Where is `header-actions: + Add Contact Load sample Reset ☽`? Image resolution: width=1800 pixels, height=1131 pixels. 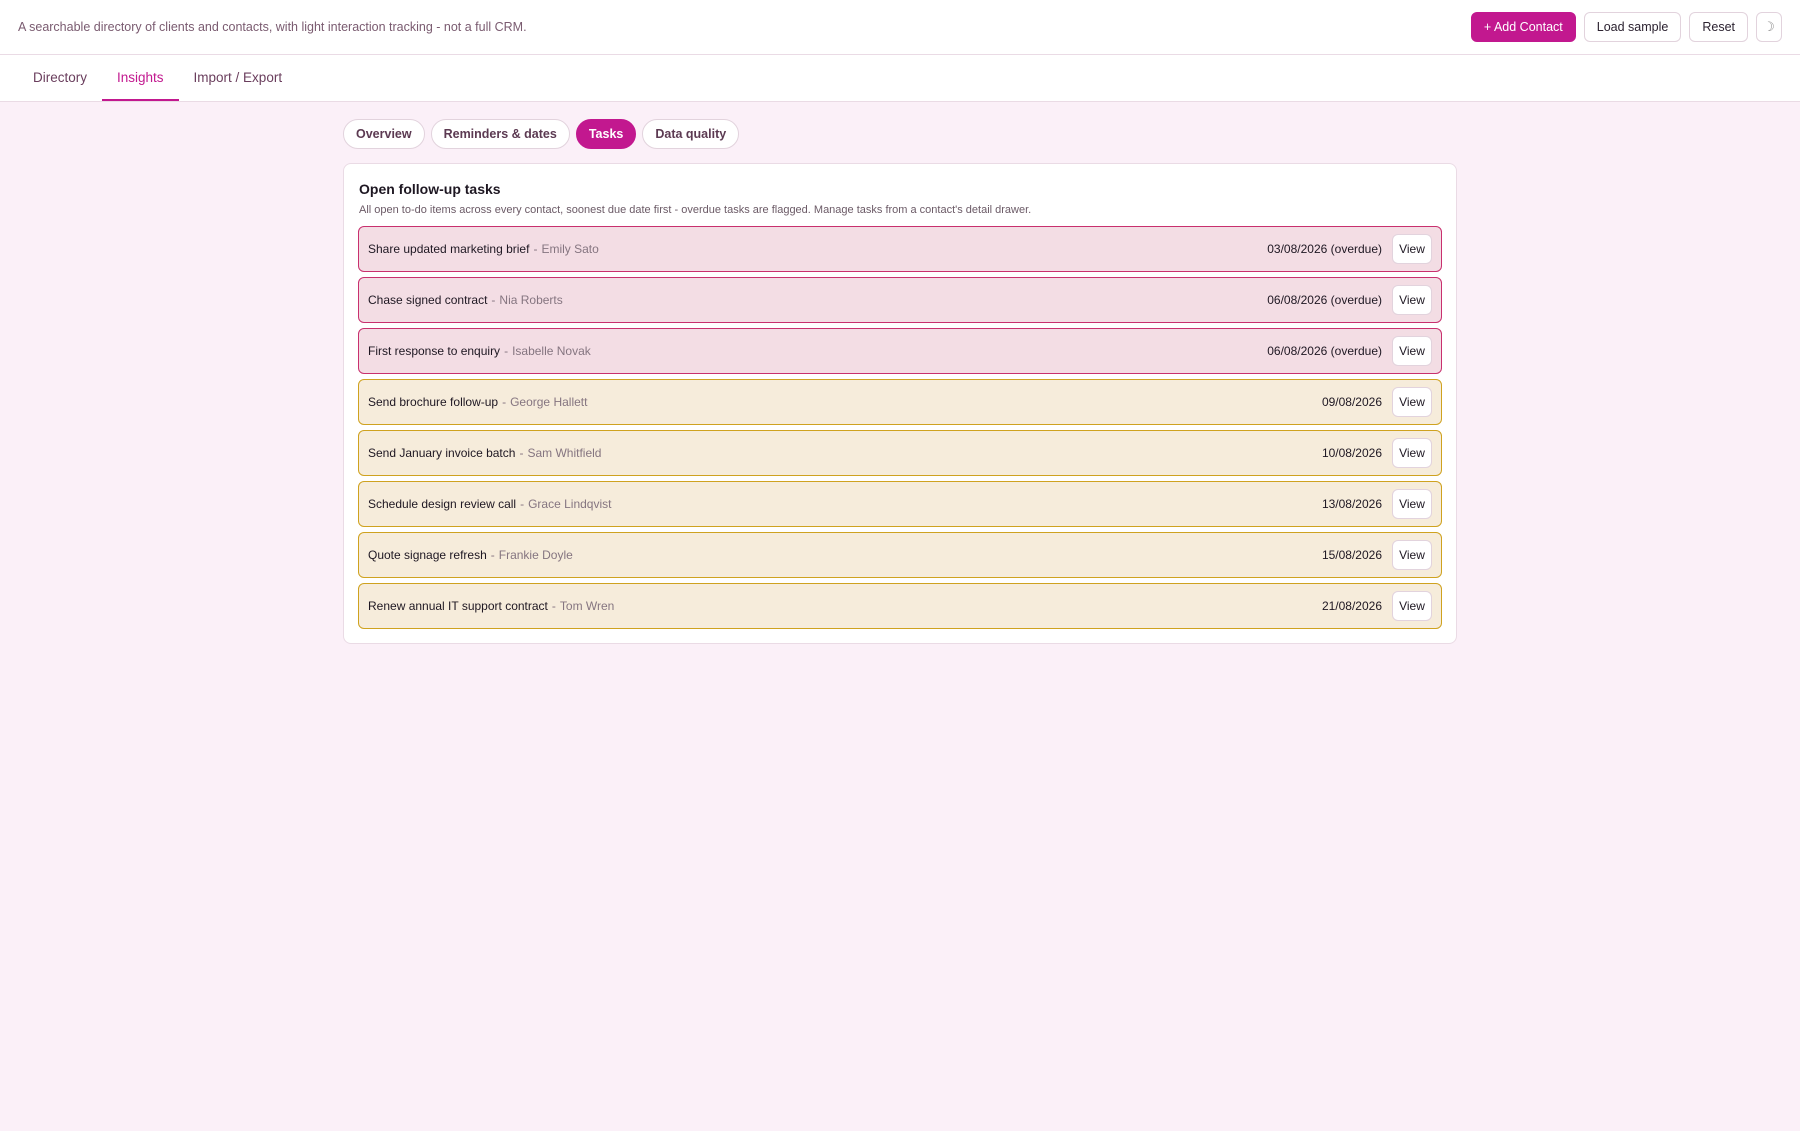 header-actions: + Add Contact Load sample Reset ☽ is located at coordinates (1626, 27).